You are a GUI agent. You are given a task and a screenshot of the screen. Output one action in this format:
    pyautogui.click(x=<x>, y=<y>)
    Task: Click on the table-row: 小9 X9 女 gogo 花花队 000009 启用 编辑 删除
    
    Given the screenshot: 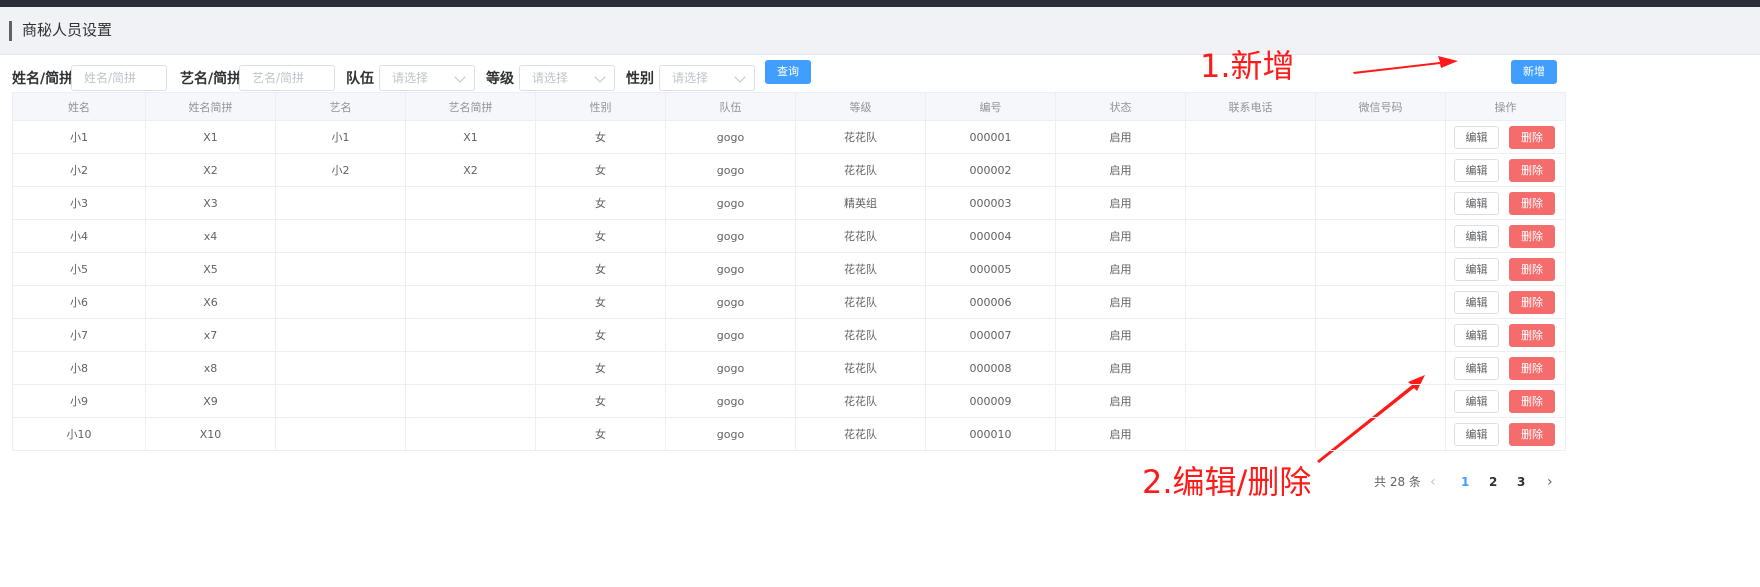 What is the action you would take?
    pyautogui.click(x=789, y=401)
    